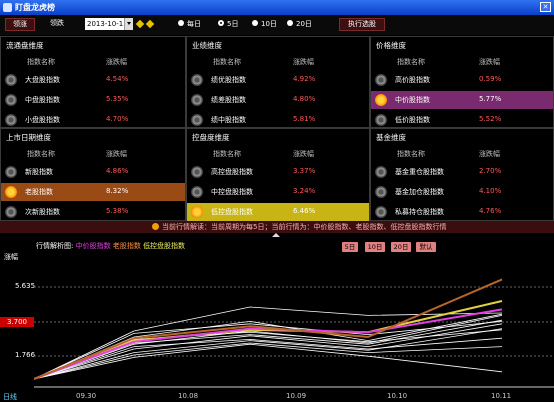 This screenshot has height=402, width=554. Describe the element at coordinates (228, 80) in the screenshot. I see `index-name: 绩优股指数` at that location.